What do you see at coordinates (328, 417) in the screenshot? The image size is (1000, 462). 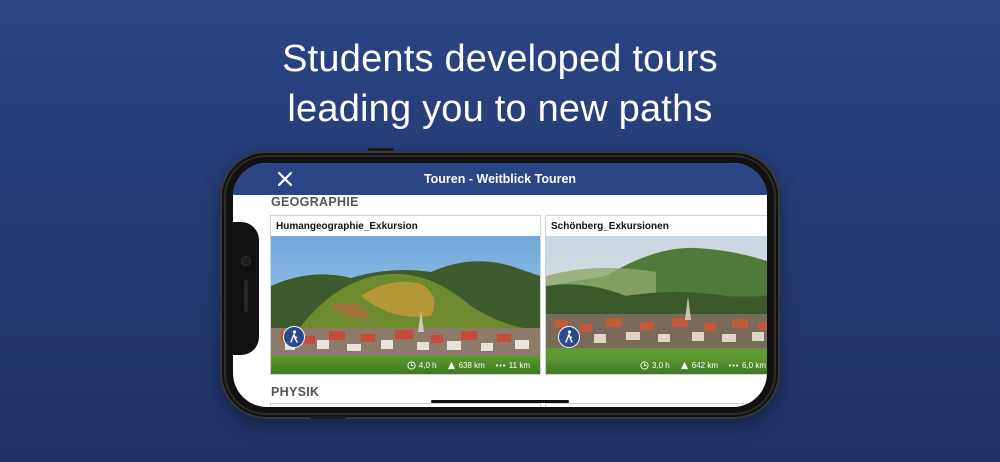 I see `power-button` at bounding box center [328, 417].